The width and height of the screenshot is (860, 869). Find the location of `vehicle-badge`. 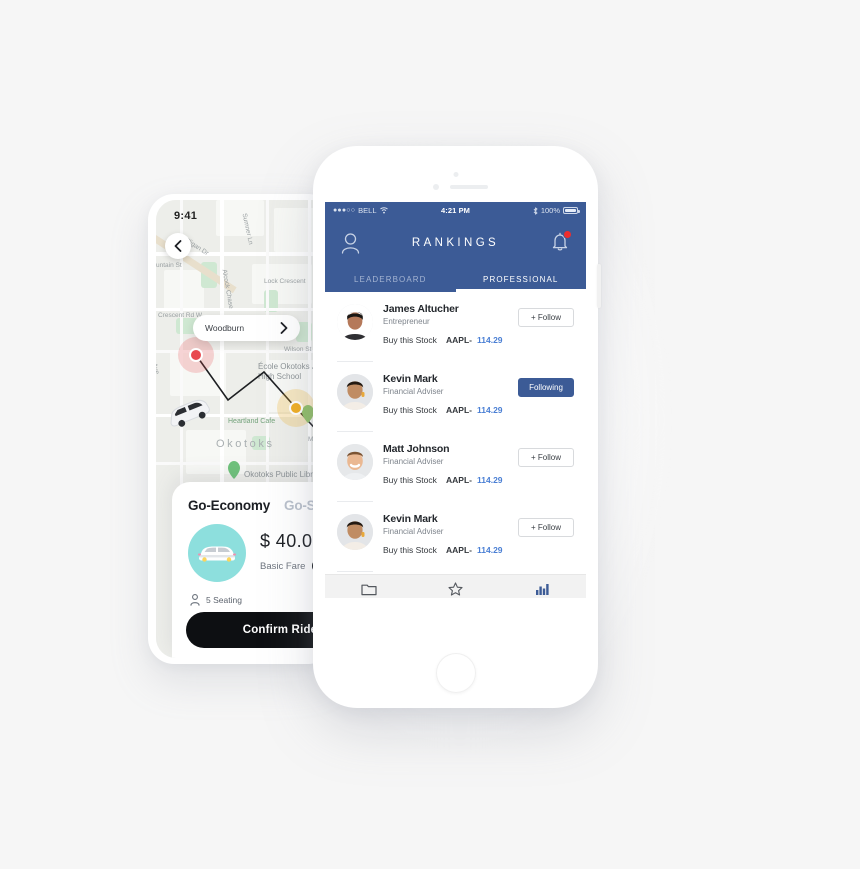

vehicle-badge is located at coordinates (217, 553).